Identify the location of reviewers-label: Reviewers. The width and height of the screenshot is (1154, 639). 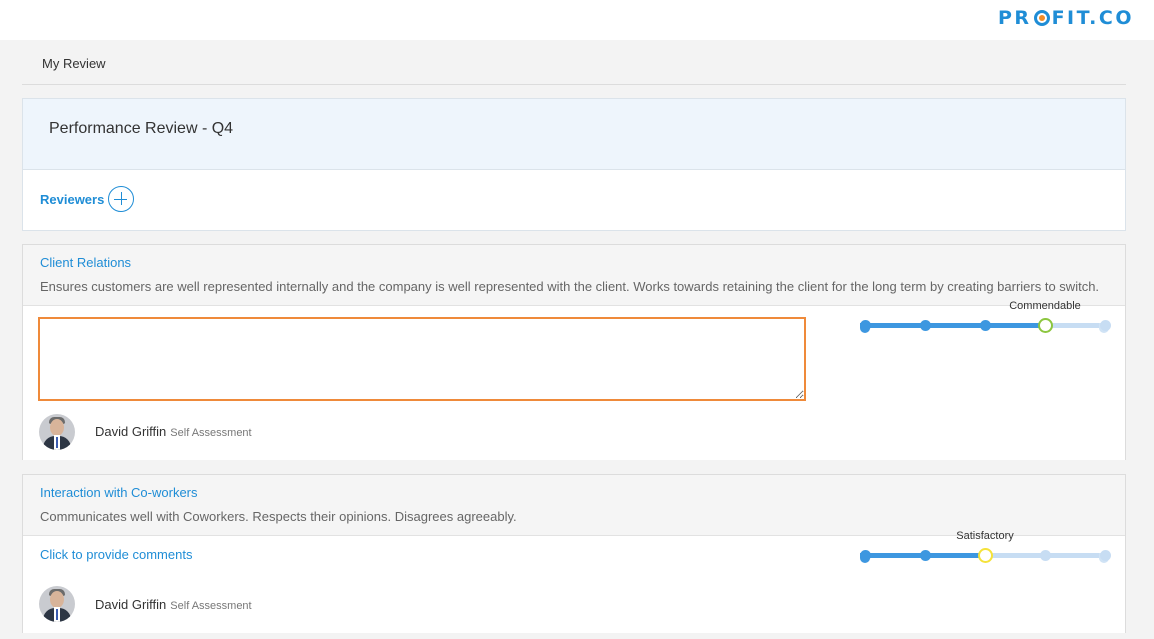
(72, 199).